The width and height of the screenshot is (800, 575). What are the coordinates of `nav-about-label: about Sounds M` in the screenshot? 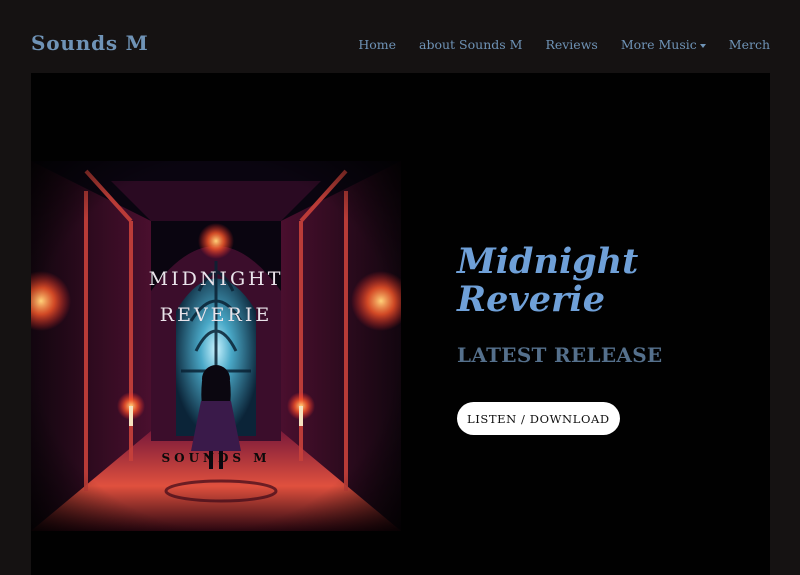 It's located at (471, 44).